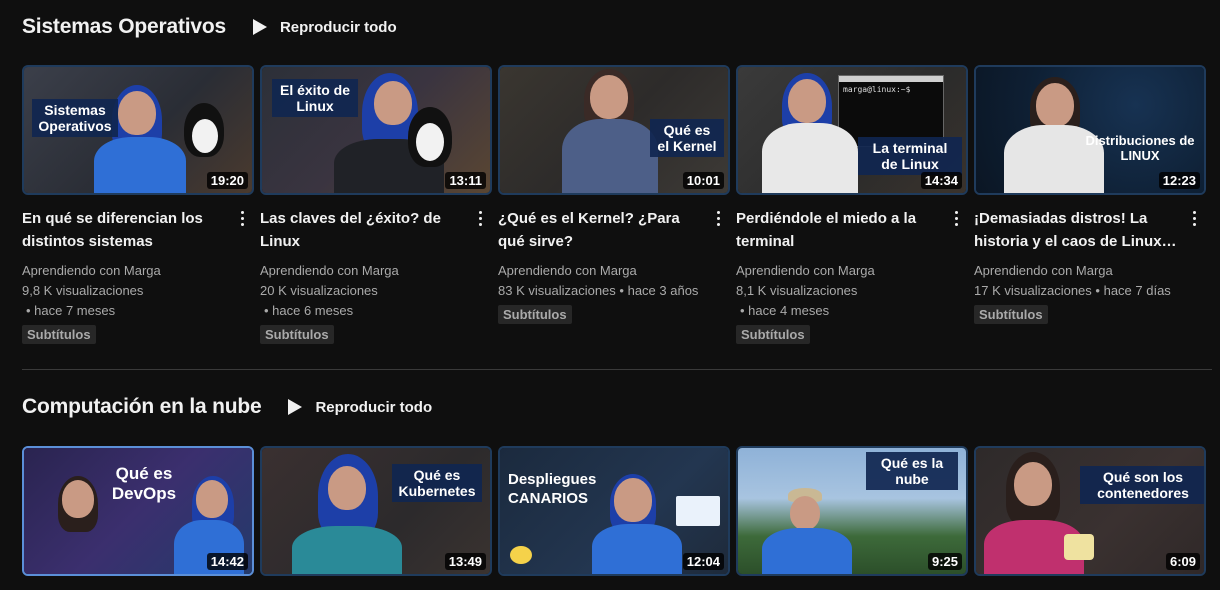  What do you see at coordinates (1142, 485) in the screenshot?
I see `thumbnail-caption: Qué son los contenedores` at bounding box center [1142, 485].